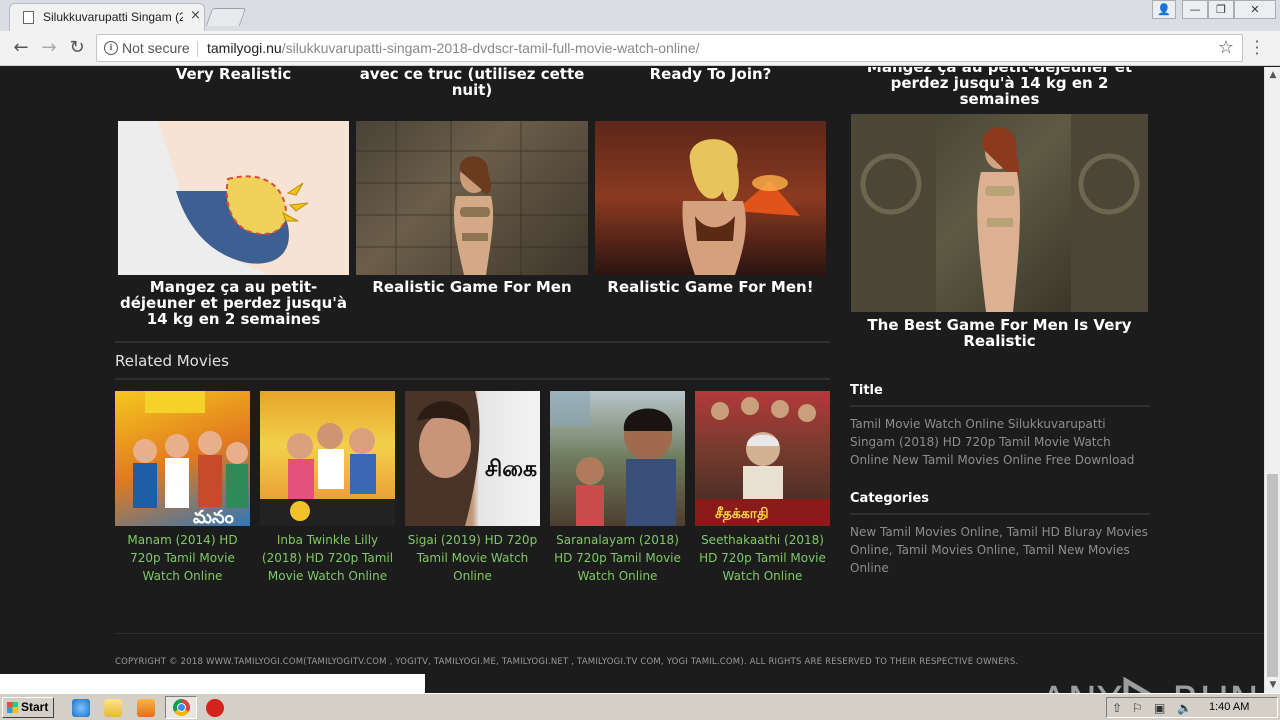 The width and height of the screenshot is (1280, 720). Describe the element at coordinates (213, 516) in the screenshot. I see `poster-title-text: మనం` at that location.